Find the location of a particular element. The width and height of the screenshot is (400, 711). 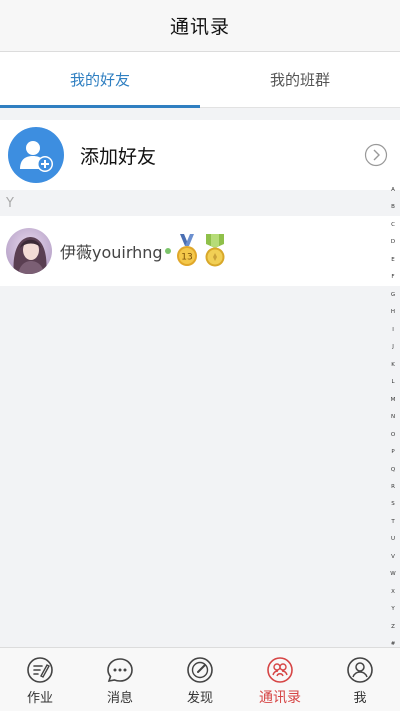

index-letter: V is located at coordinates (393, 557).